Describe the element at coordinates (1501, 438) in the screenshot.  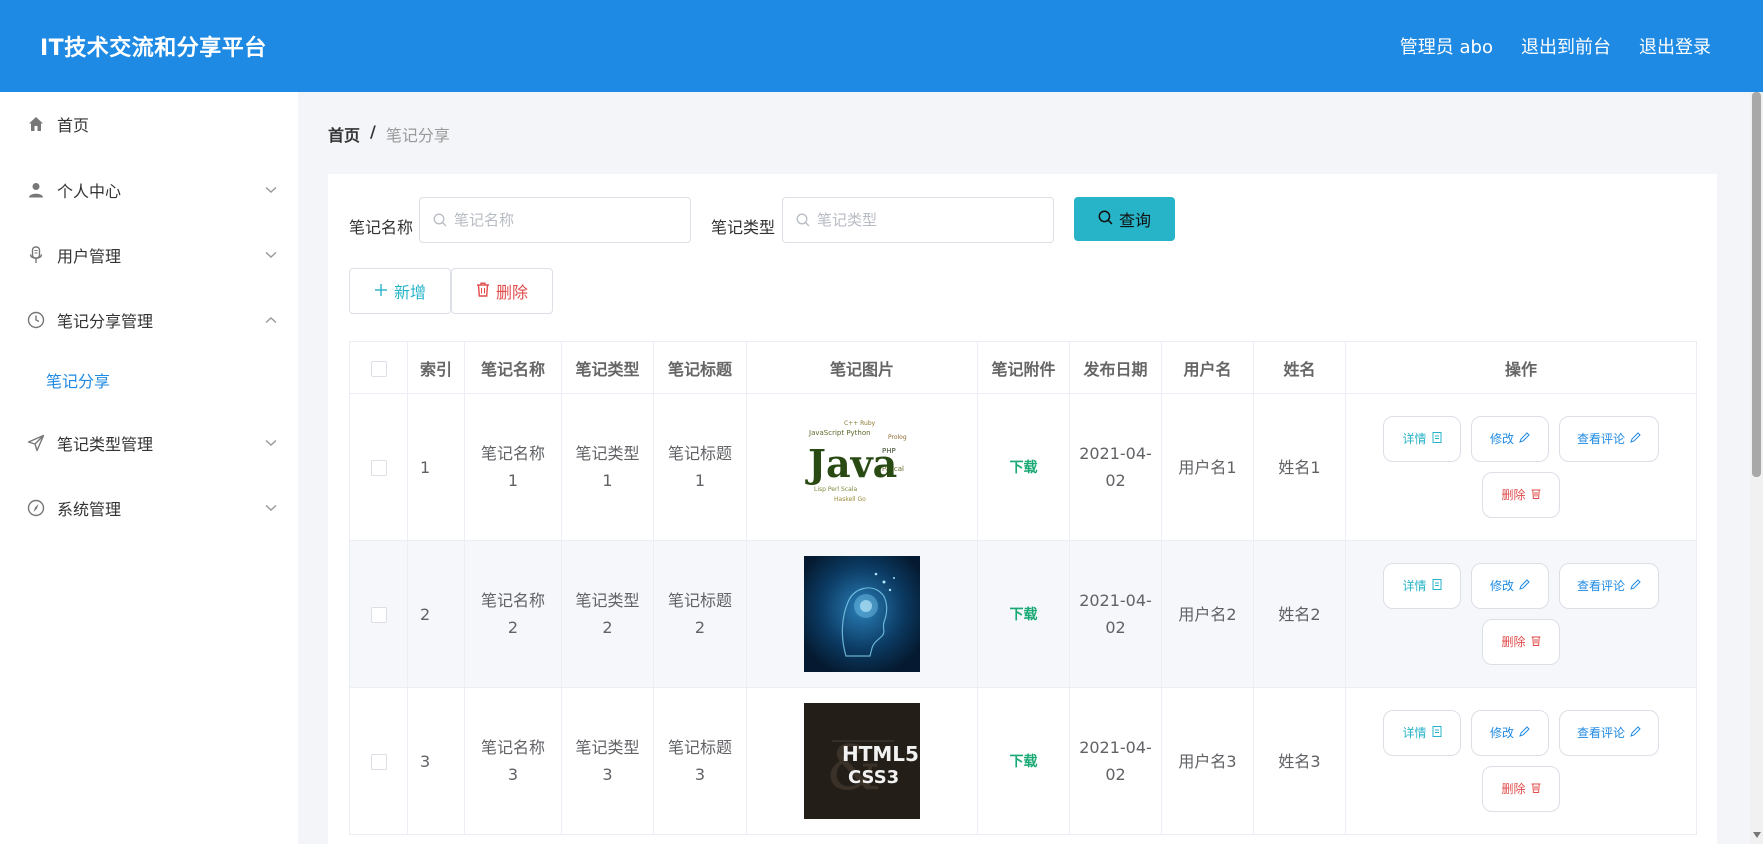
I see `edit-button-label: 修改` at that location.